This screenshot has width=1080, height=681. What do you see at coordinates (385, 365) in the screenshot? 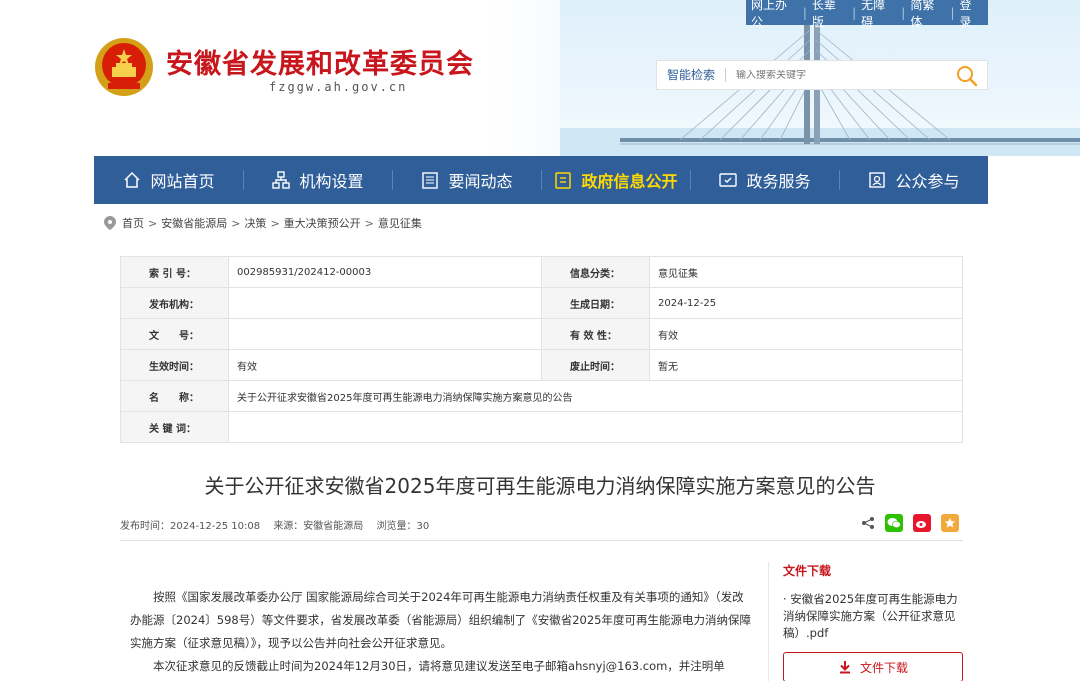
I see `effective-time: 有效` at bounding box center [385, 365].